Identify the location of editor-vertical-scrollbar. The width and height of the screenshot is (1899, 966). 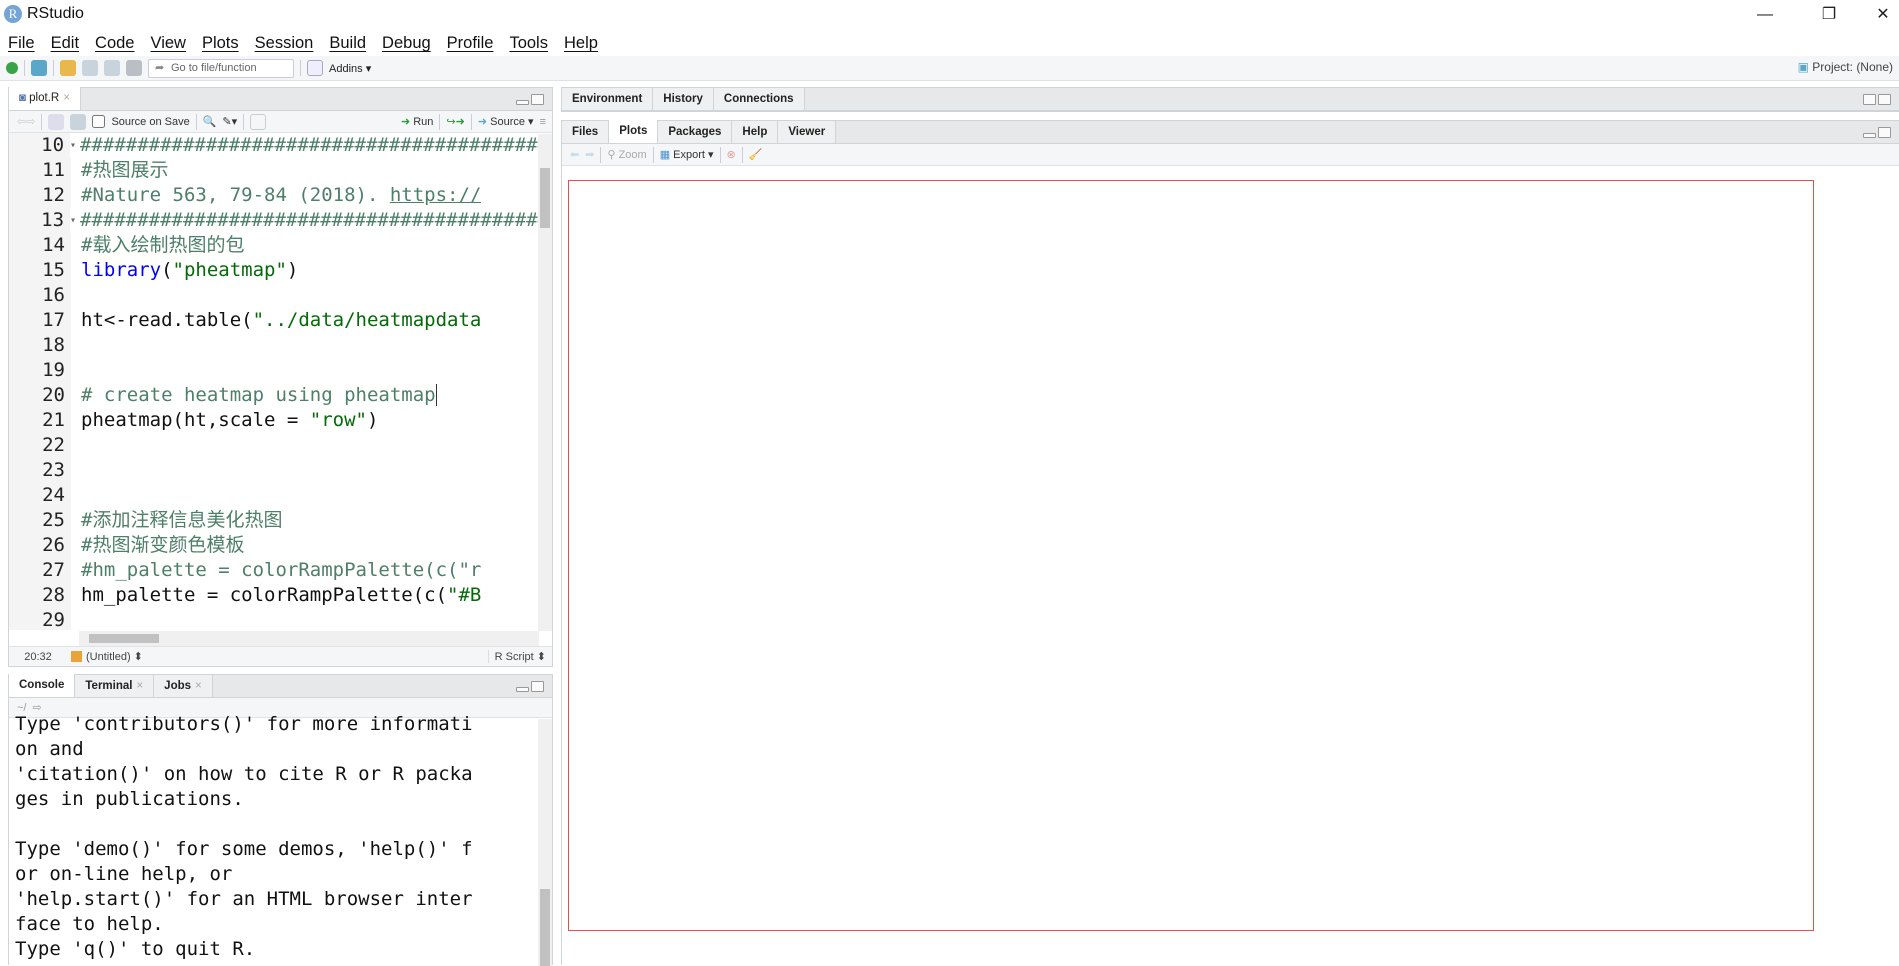
(545, 382).